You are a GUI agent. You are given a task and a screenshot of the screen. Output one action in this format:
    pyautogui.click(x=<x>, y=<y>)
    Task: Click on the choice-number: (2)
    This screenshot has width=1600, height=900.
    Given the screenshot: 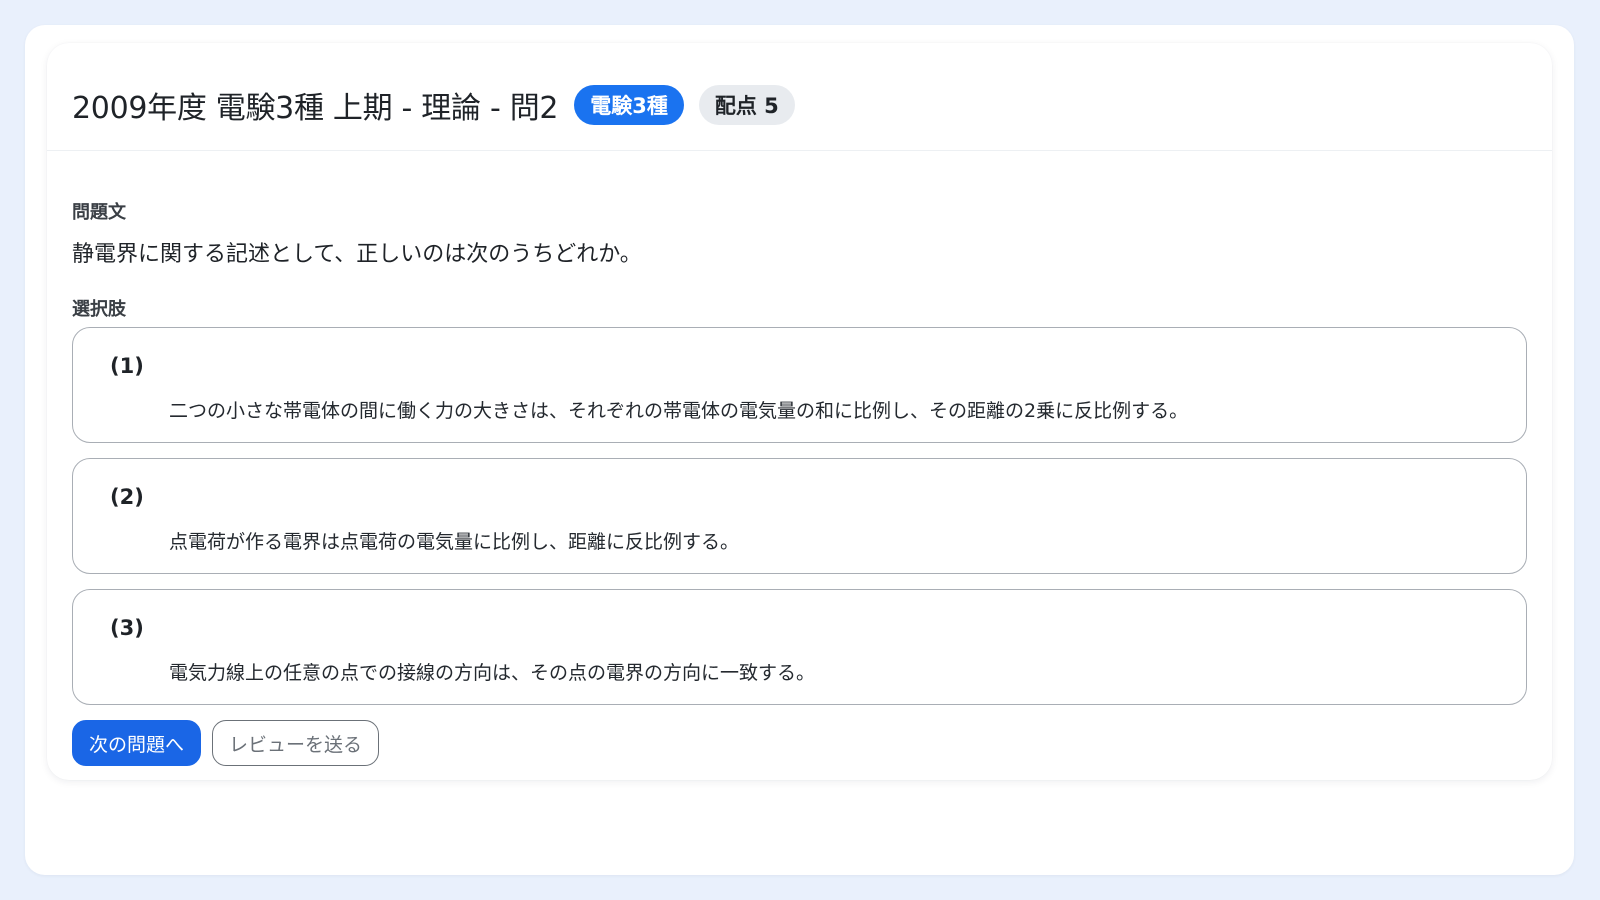 What is the action you would take?
    pyautogui.click(x=127, y=497)
    